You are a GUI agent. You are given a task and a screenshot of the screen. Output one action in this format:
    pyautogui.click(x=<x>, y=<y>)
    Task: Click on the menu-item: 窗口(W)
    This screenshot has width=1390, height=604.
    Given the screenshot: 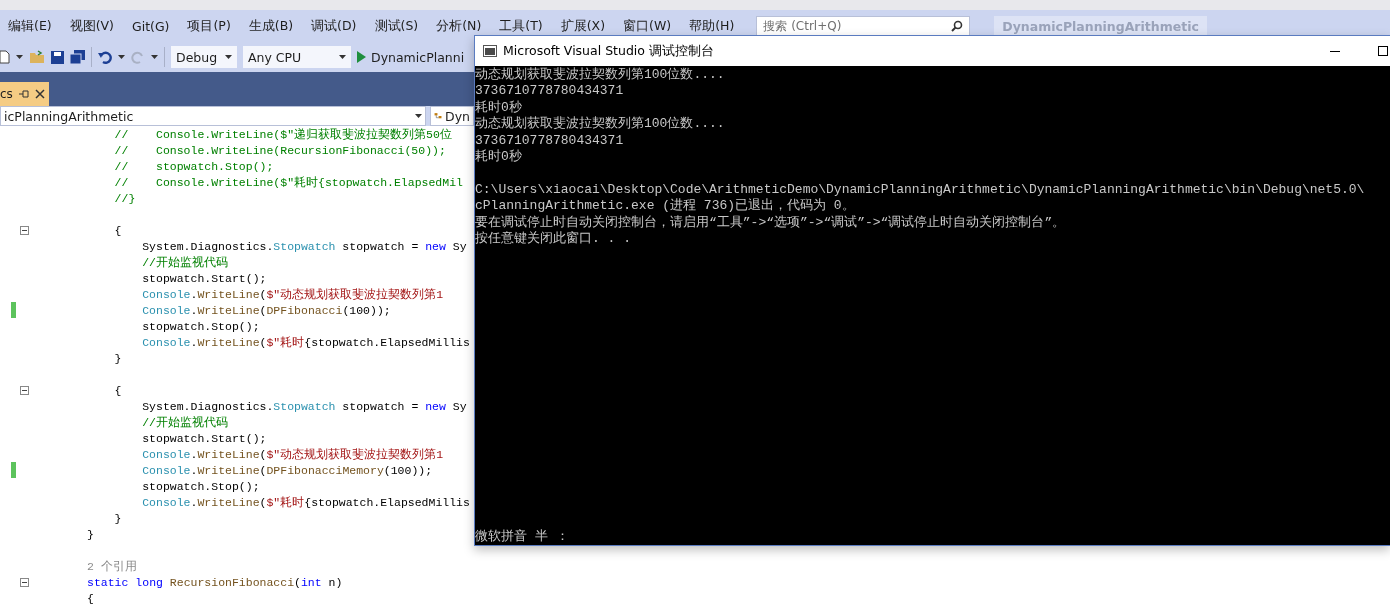 What is the action you would take?
    pyautogui.click(x=647, y=26)
    